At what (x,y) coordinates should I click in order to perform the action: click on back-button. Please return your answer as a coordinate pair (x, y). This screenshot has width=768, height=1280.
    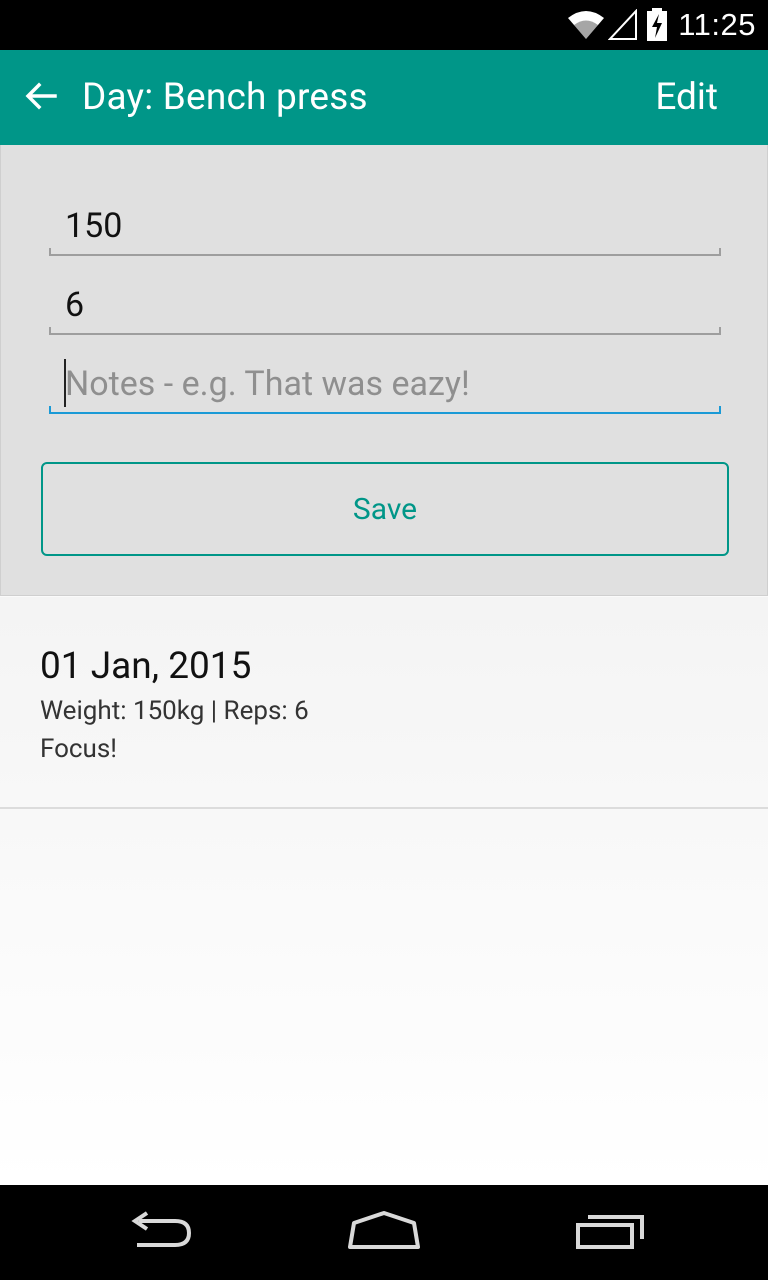
    Looking at the image, I should click on (41, 98).